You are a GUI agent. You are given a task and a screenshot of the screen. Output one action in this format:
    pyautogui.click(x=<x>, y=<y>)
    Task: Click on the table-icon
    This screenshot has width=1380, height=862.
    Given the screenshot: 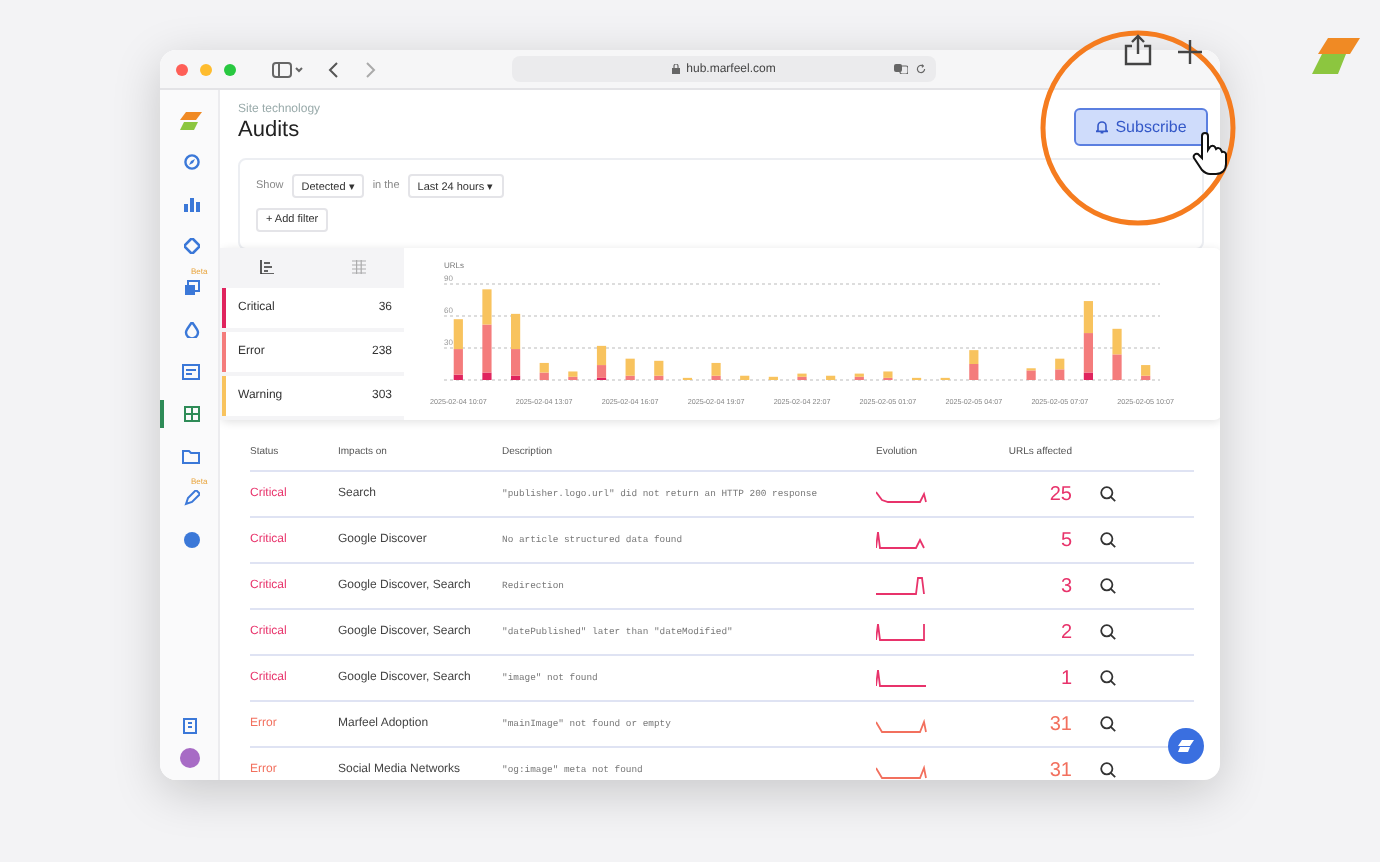 What is the action you would take?
    pyautogui.click(x=191, y=414)
    